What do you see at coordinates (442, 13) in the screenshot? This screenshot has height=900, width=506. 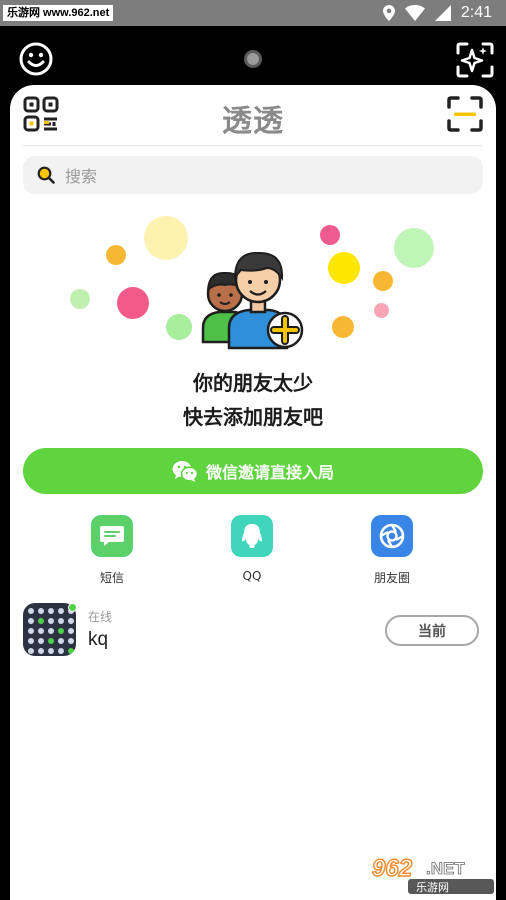 I see `signal-icon` at bounding box center [442, 13].